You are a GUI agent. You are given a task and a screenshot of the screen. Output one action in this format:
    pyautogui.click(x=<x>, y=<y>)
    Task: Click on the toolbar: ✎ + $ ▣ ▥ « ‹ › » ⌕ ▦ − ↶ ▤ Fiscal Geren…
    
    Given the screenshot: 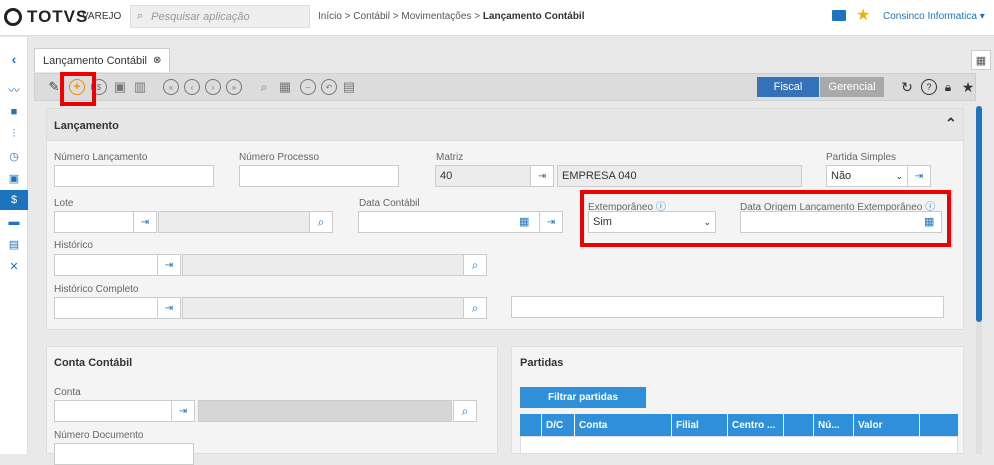 What is the action you would take?
    pyautogui.click(x=505, y=87)
    